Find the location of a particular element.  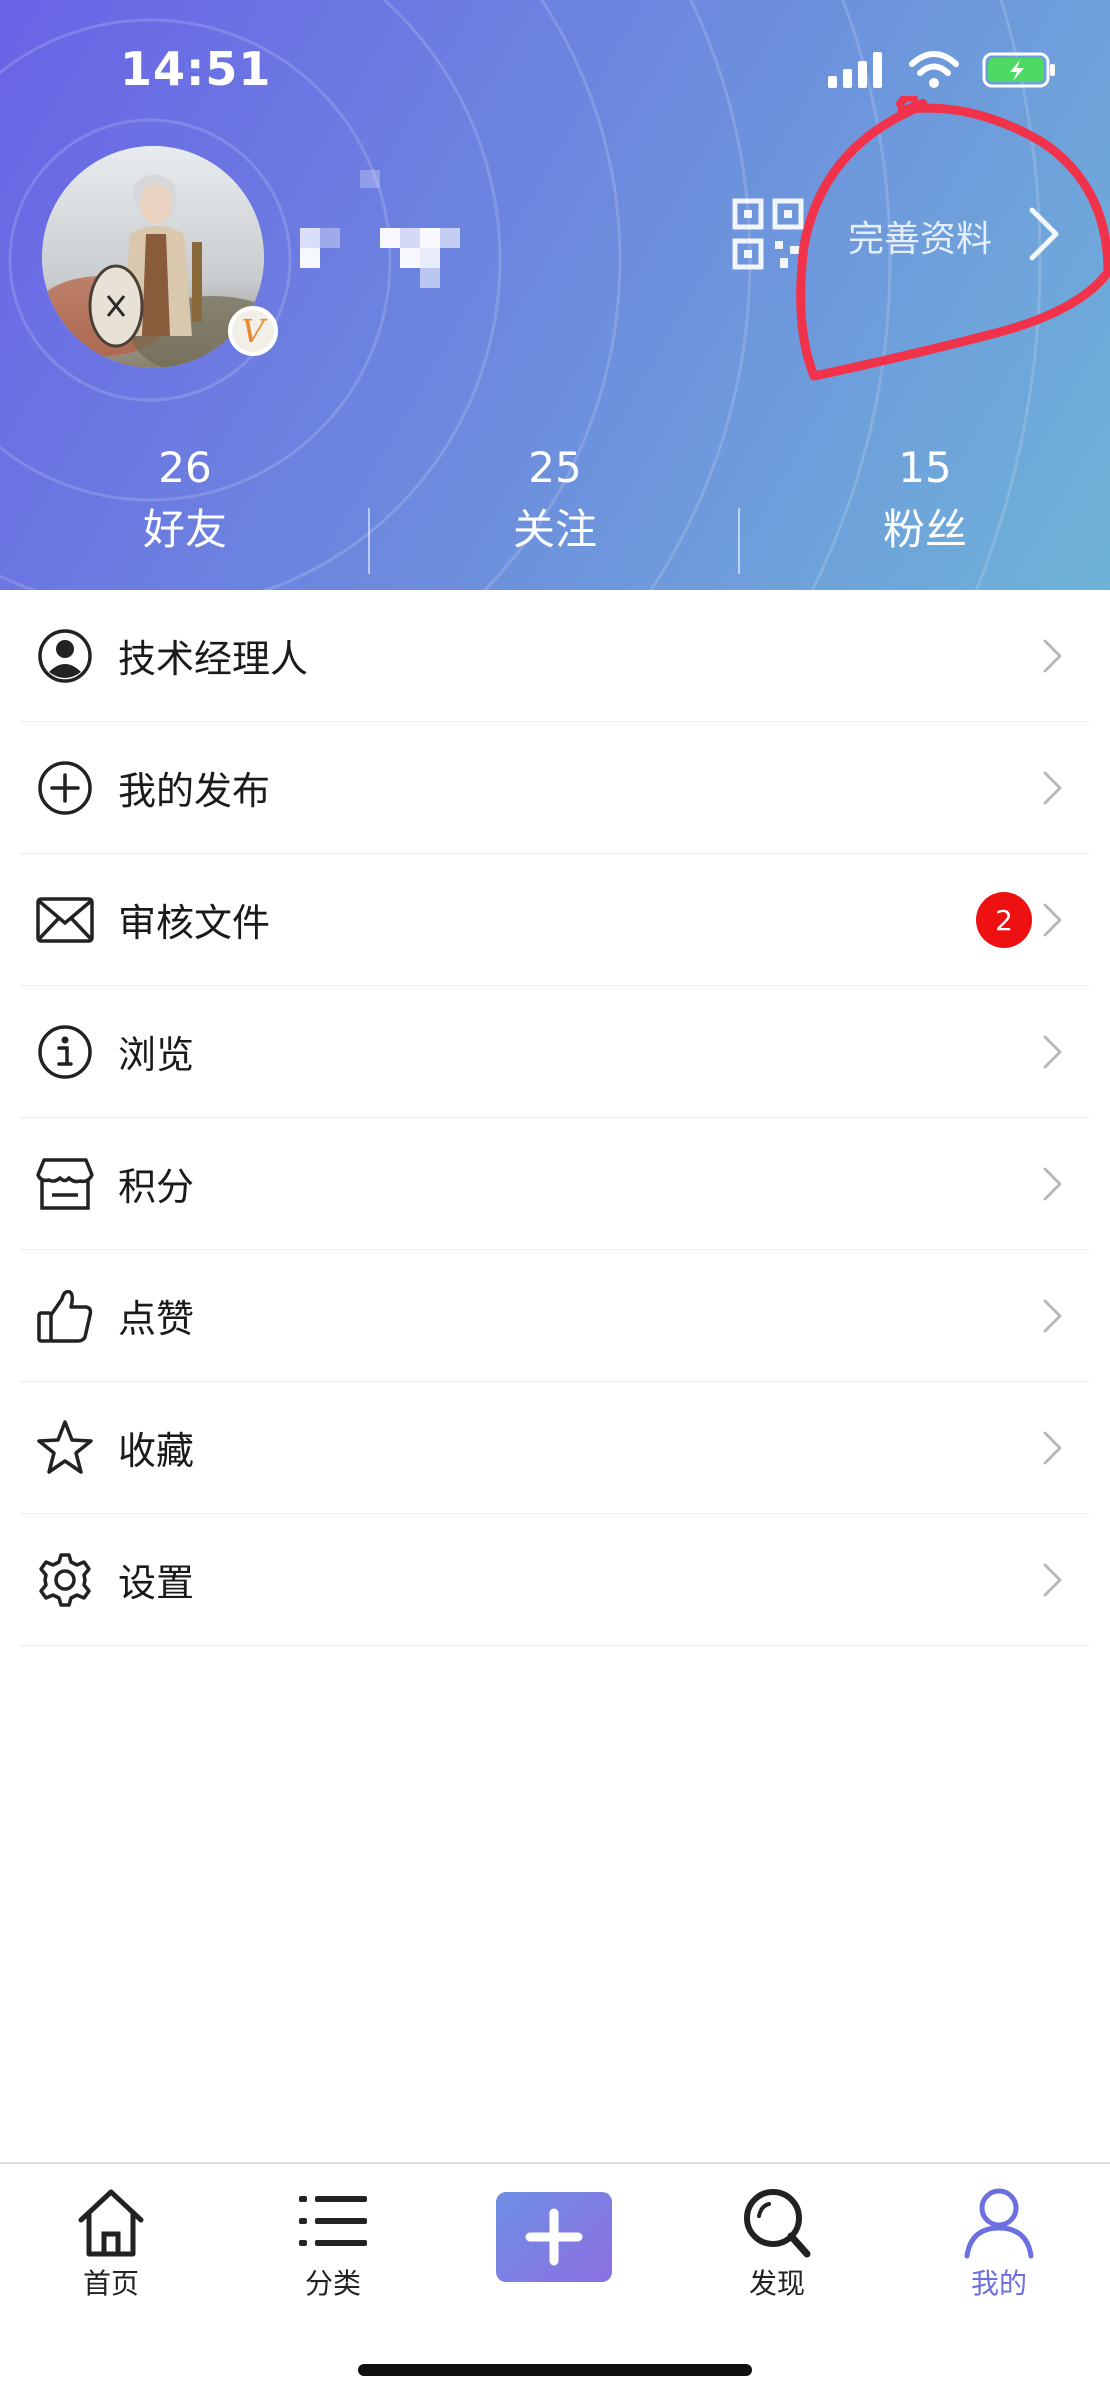

stat-following: 25 关注 is located at coordinates (555, 510).